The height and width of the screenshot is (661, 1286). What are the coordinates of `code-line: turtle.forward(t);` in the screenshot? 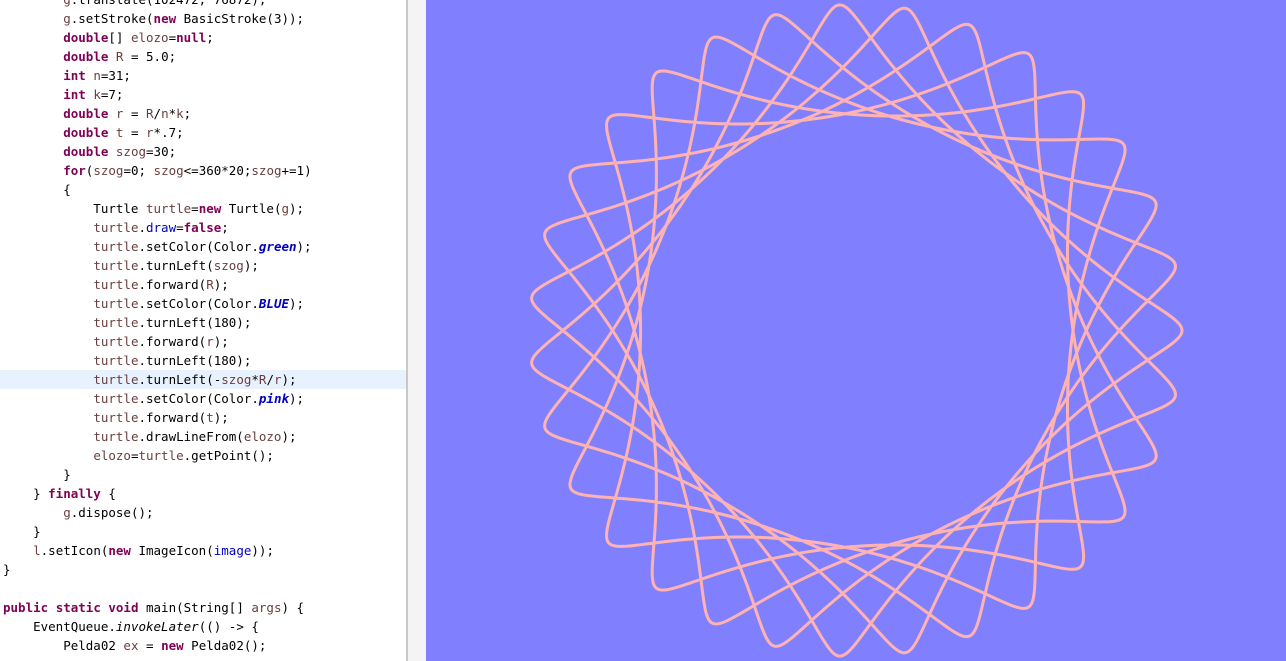 It's located at (203, 417).